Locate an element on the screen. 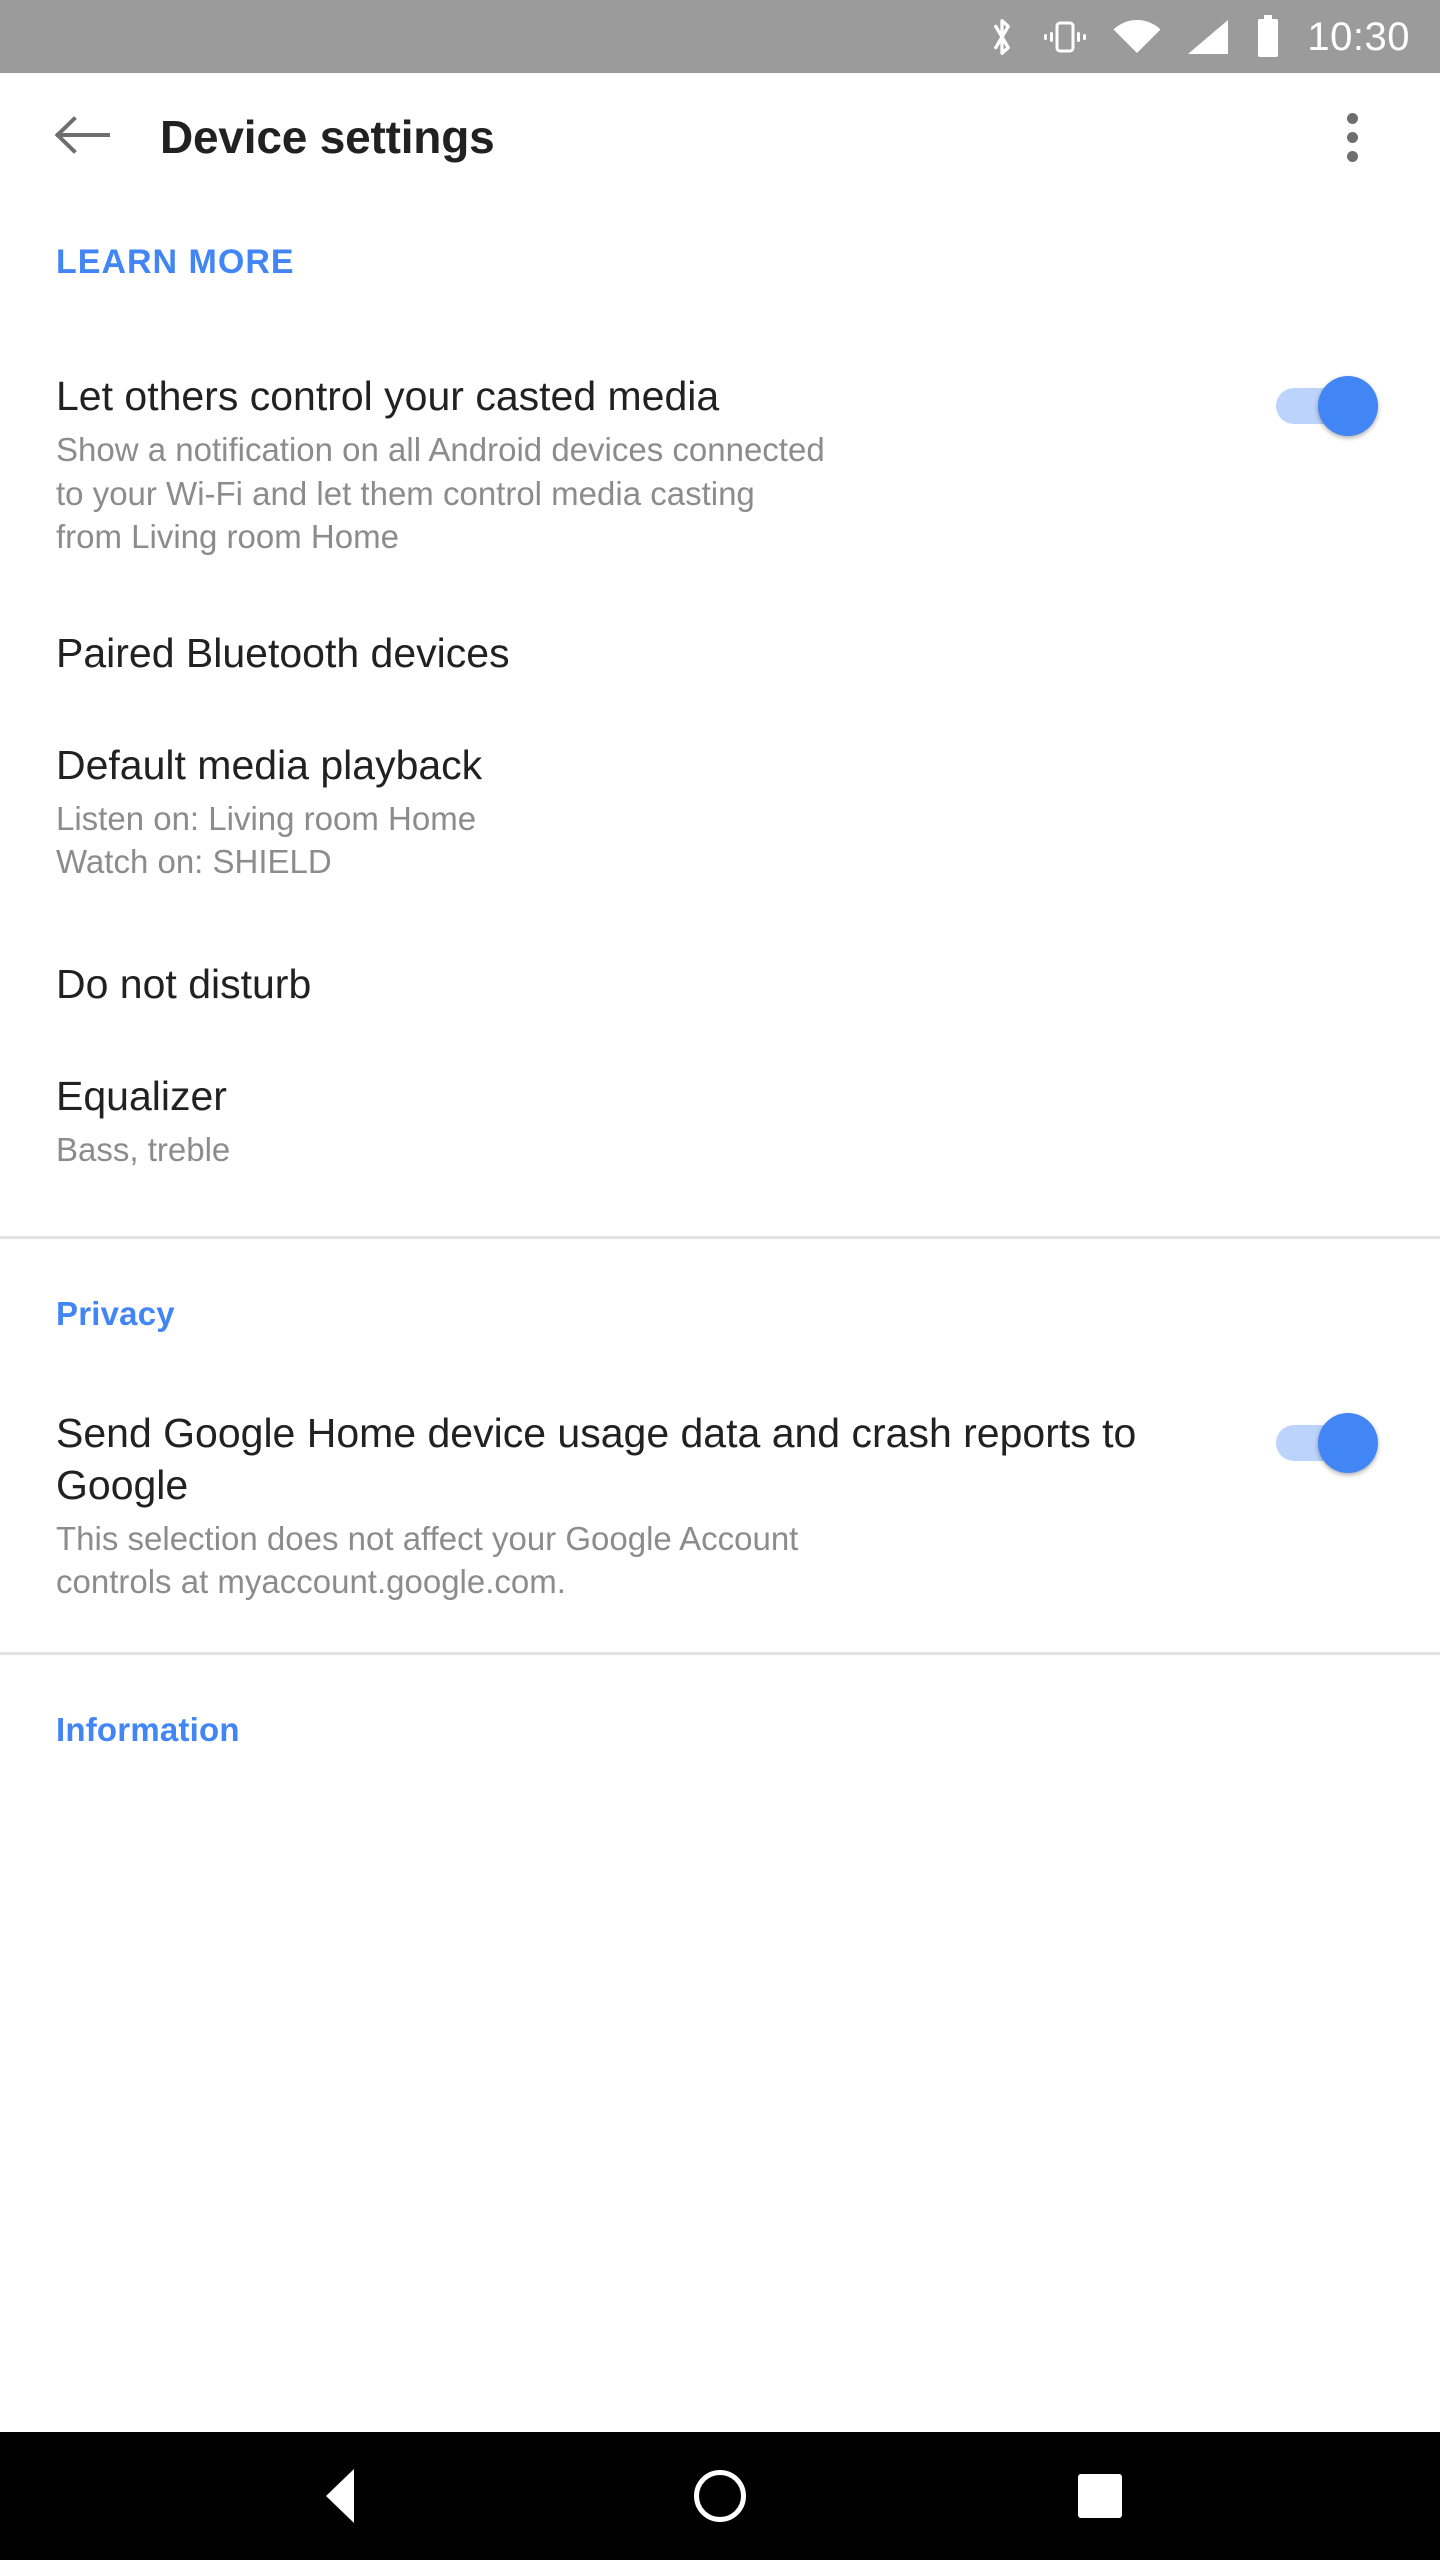 This screenshot has height=2560, width=1440. setting-row-equalizer: Equalizer Bass, treble is located at coordinates (720, 1121).